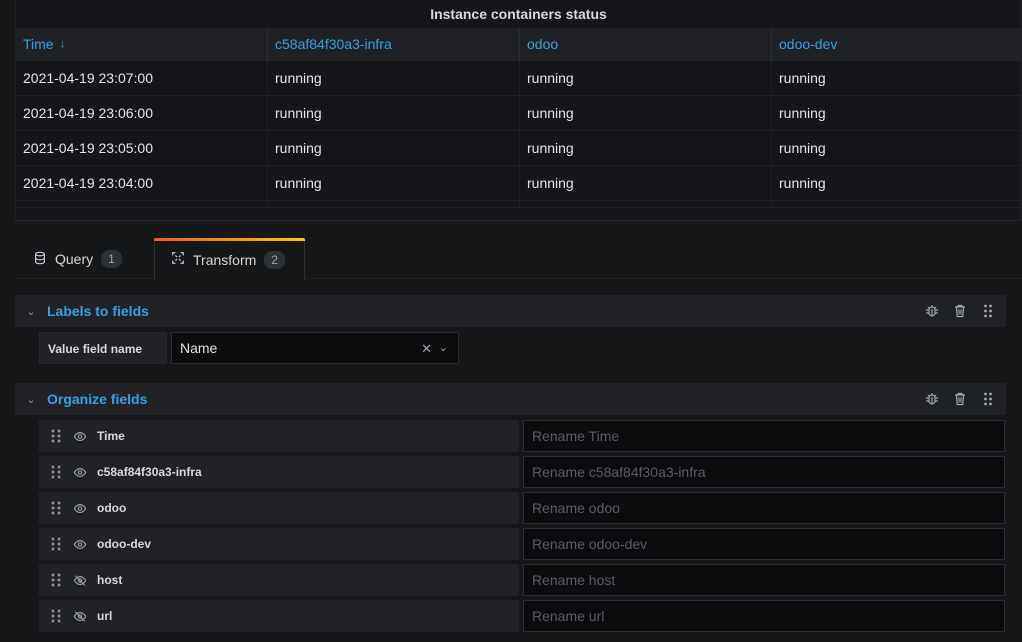 This screenshot has height=642, width=1022. I want to click on table-cell: 2021-04-19 23:07:00, so click(142, 78).